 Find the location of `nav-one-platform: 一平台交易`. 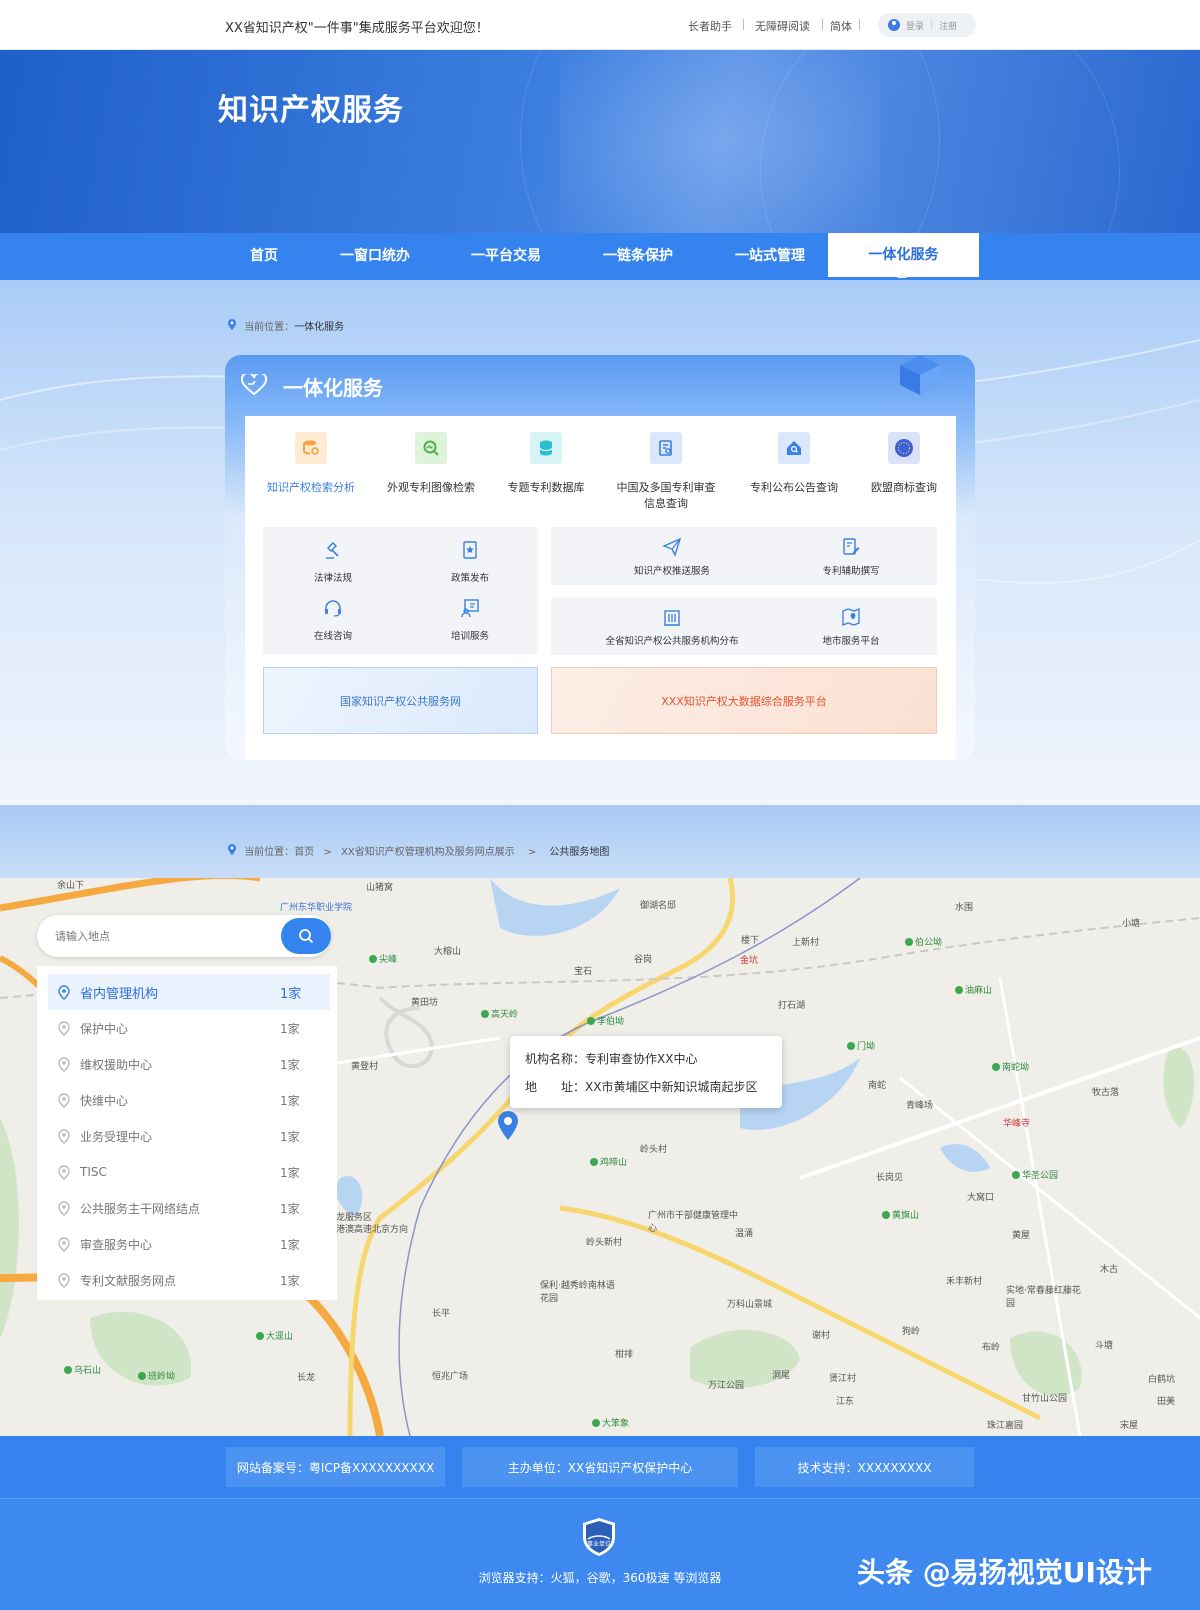

nav-one-platform: 一平台交易 is located at coordinates (506, 256).